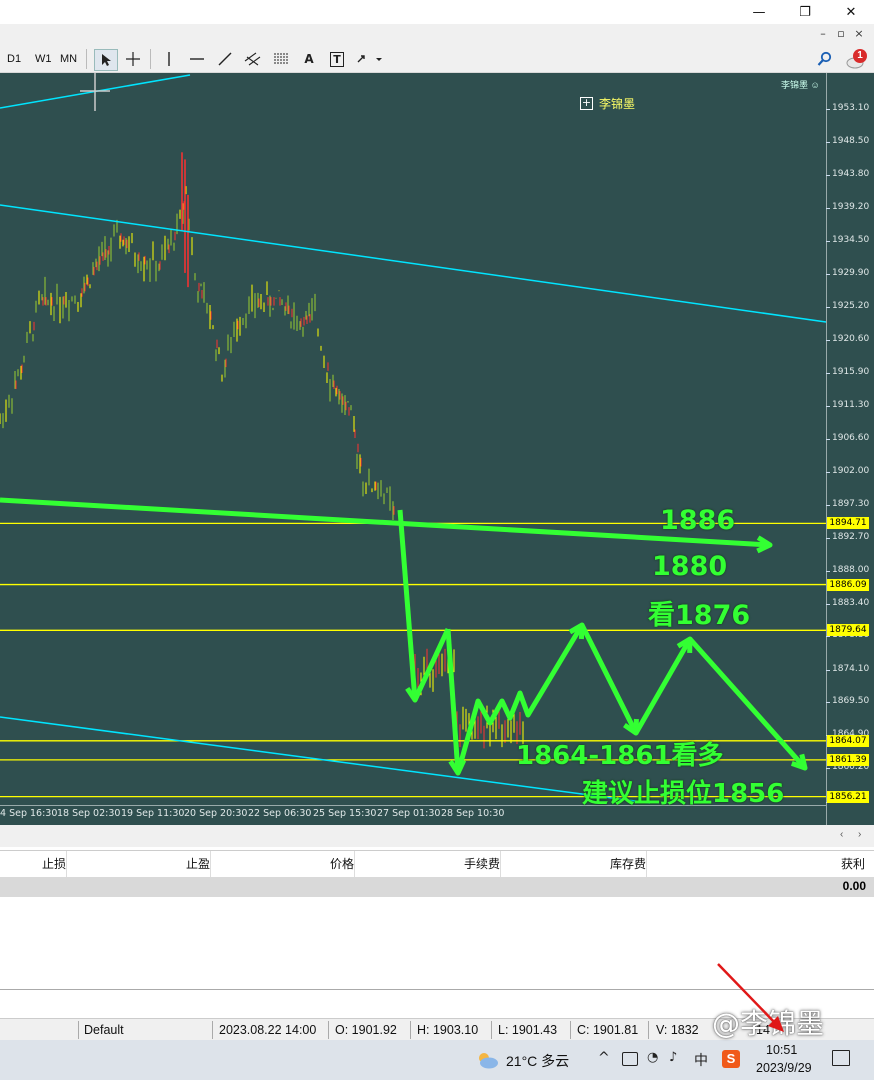 The image size is (874, 1080). Describe the element at coordinates (731, 1059) in the screenshot. I see `sogou-ime-icon: S` at that location.